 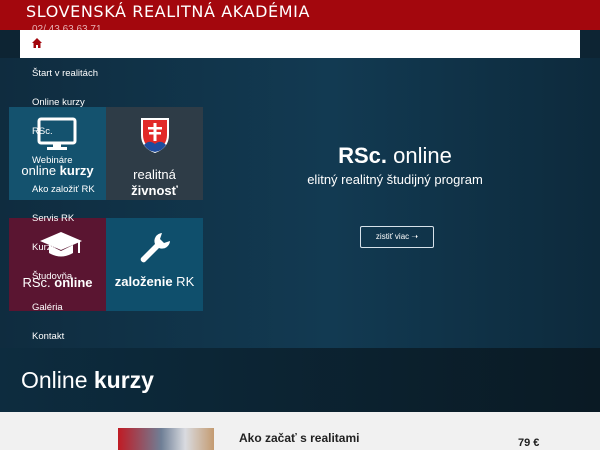 What do you see at coordinates (168, 11) in the screenshot?
I see `site-brand: SLOVENSKÁ REALITNÁ AKADÉMIA` at bounding box center [168, 11].